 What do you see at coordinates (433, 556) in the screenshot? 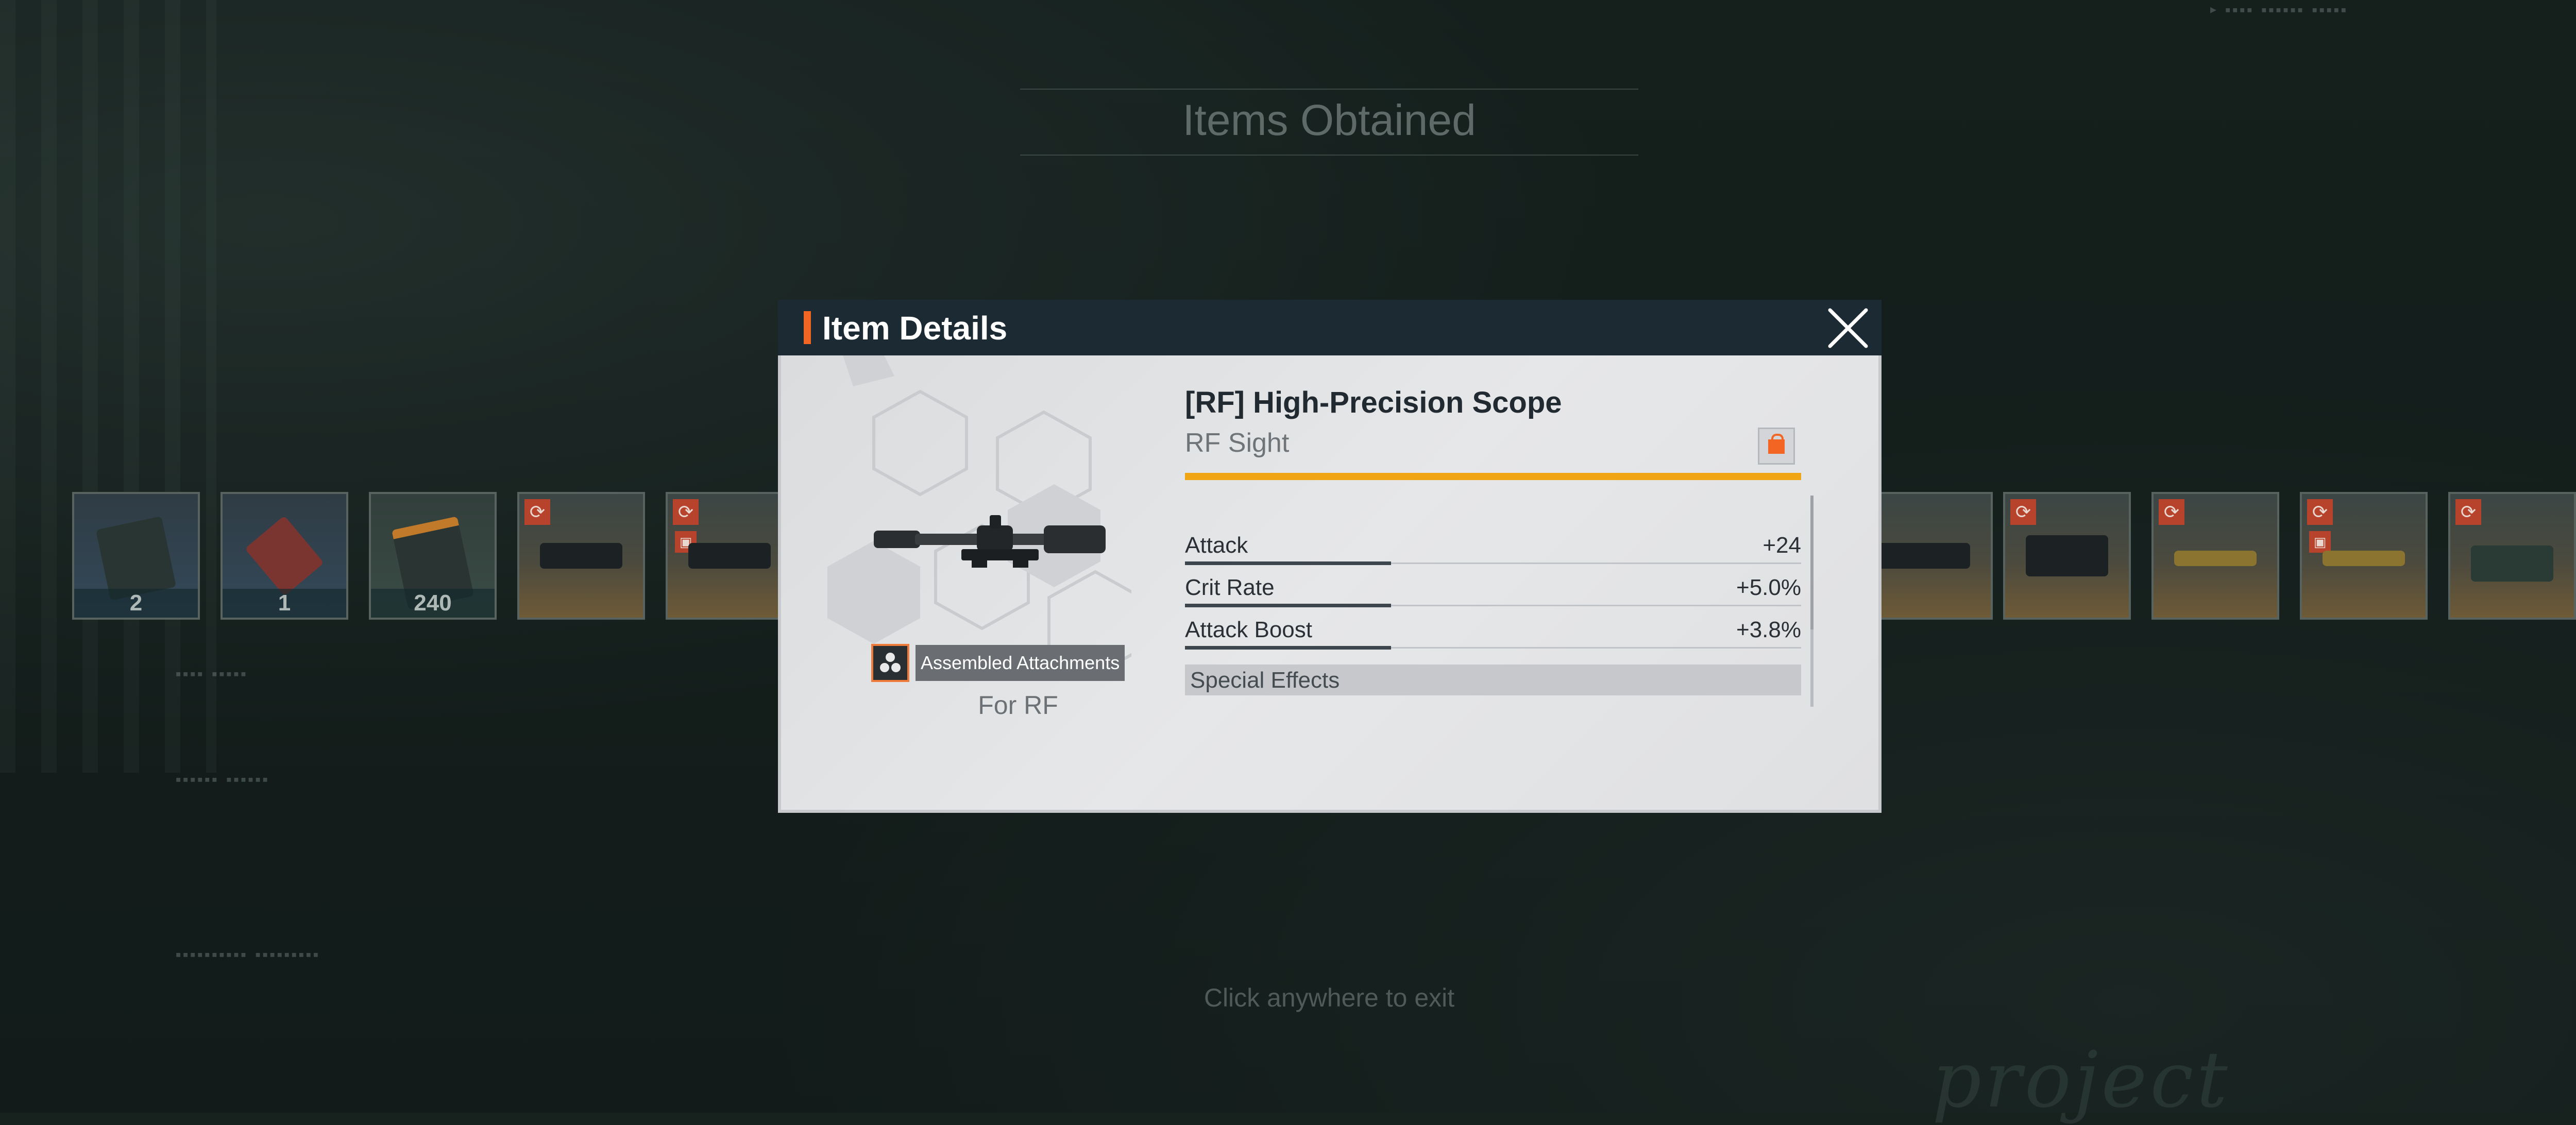
I see `reward-slot: 240` at bounding box center [433, 556].